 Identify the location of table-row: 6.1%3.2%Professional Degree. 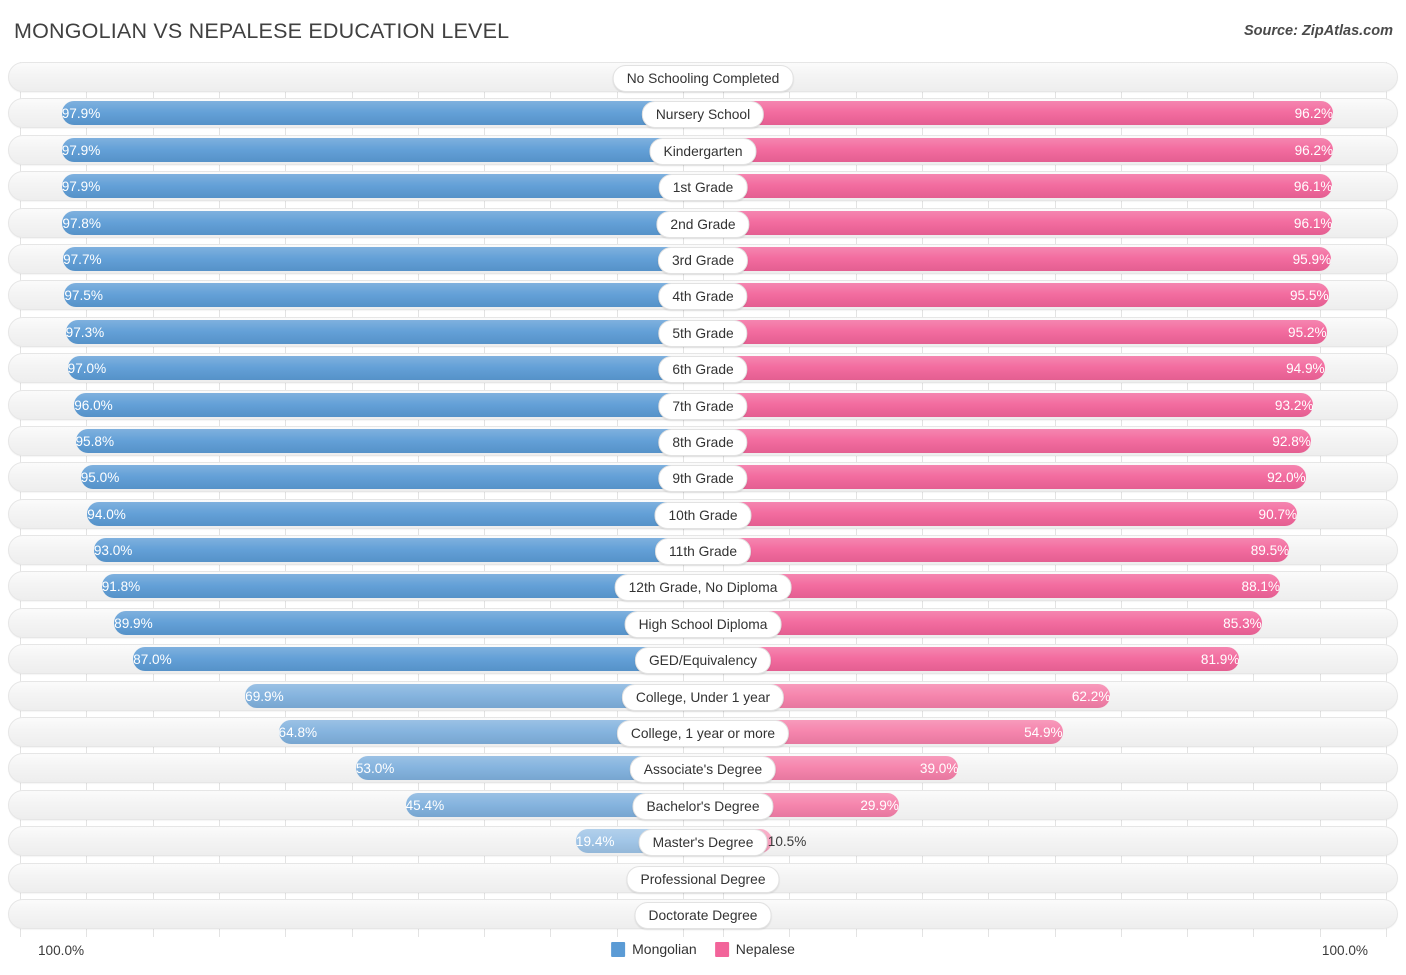
(703, 877).